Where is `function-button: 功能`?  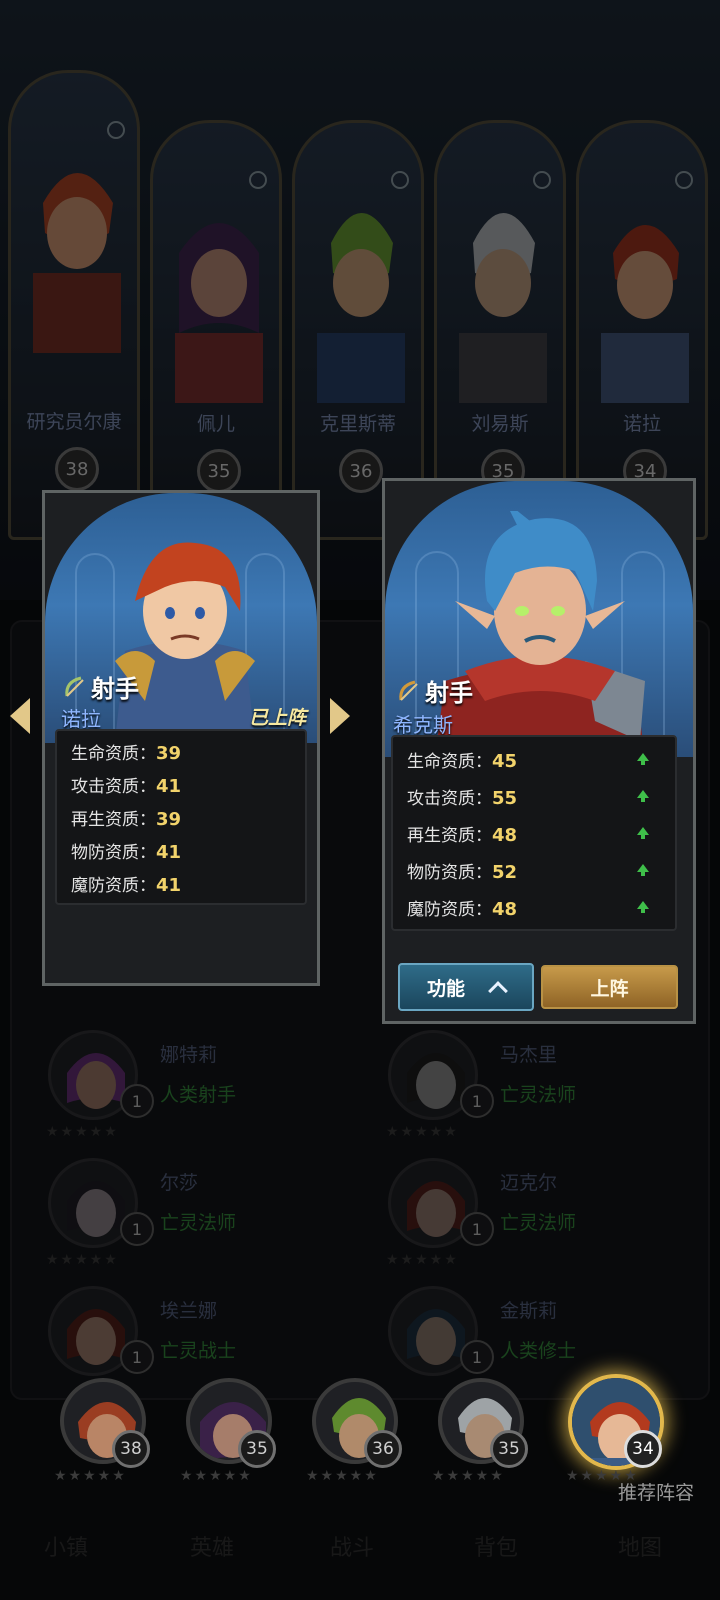
function-button: 功能 is located at coordinates (466, 987).